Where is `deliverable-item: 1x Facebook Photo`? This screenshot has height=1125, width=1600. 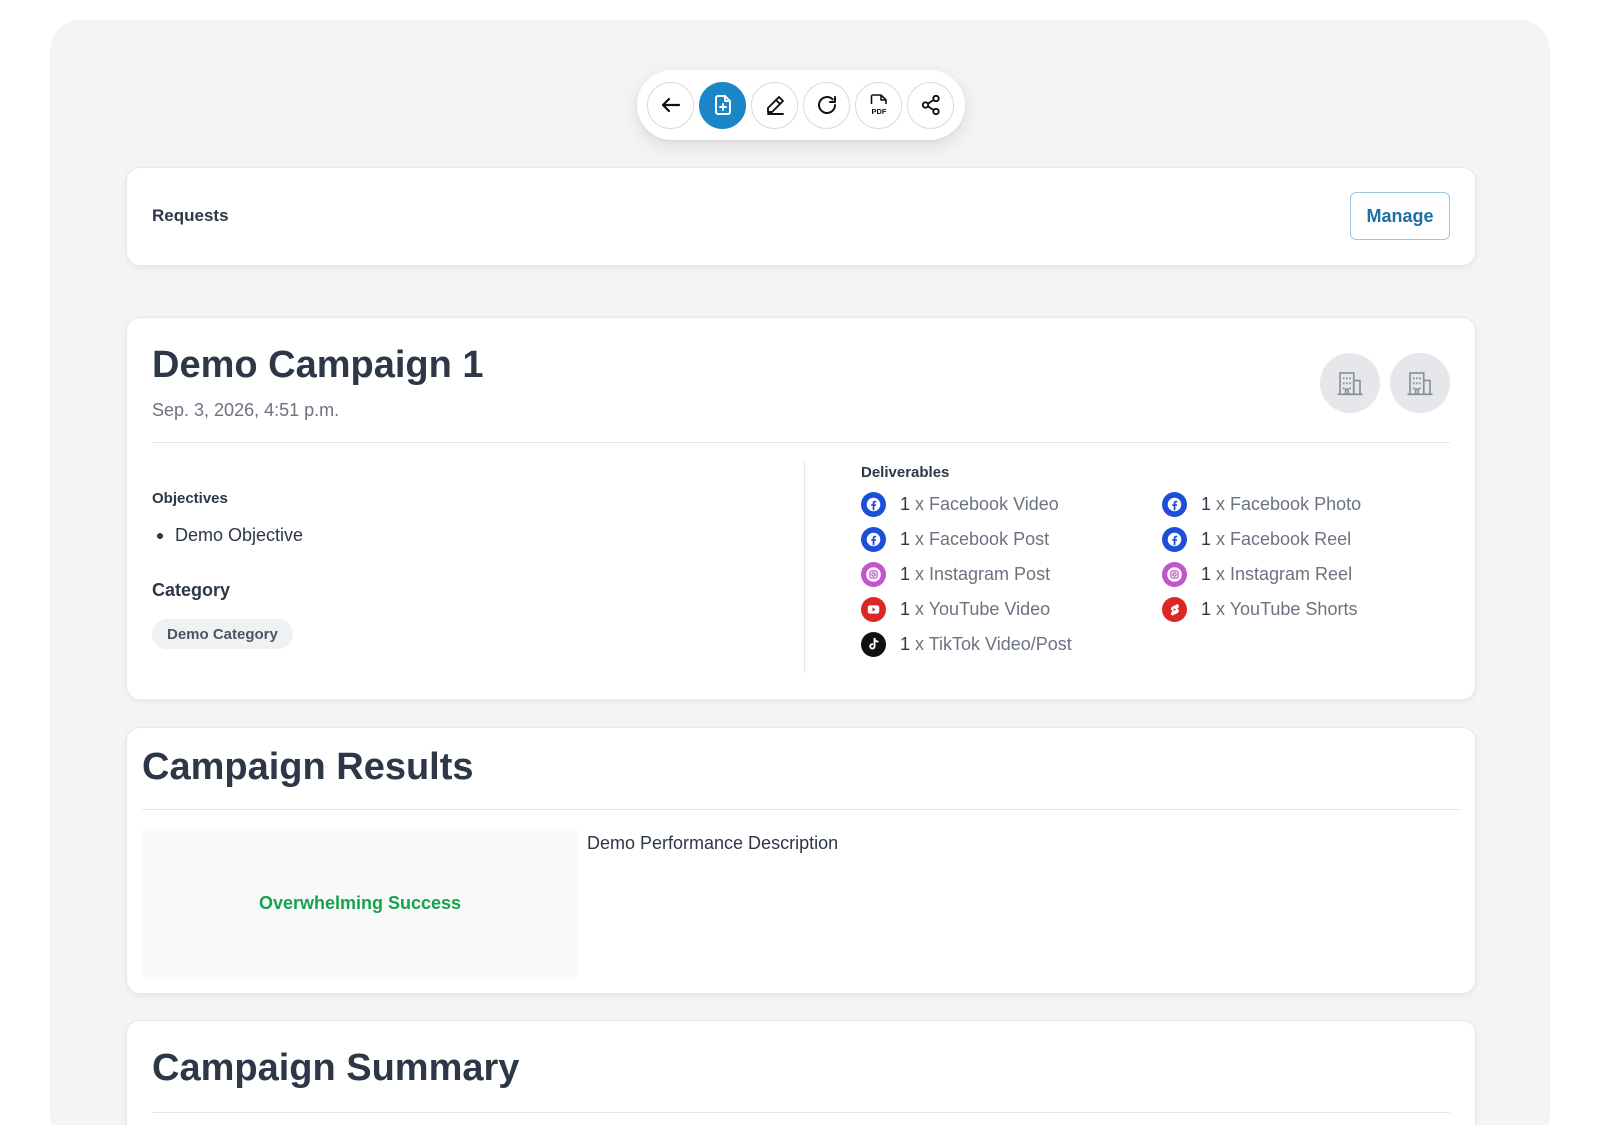 deliverable-item: 1x Facebook Photo is located at coordinates (1261, 504).